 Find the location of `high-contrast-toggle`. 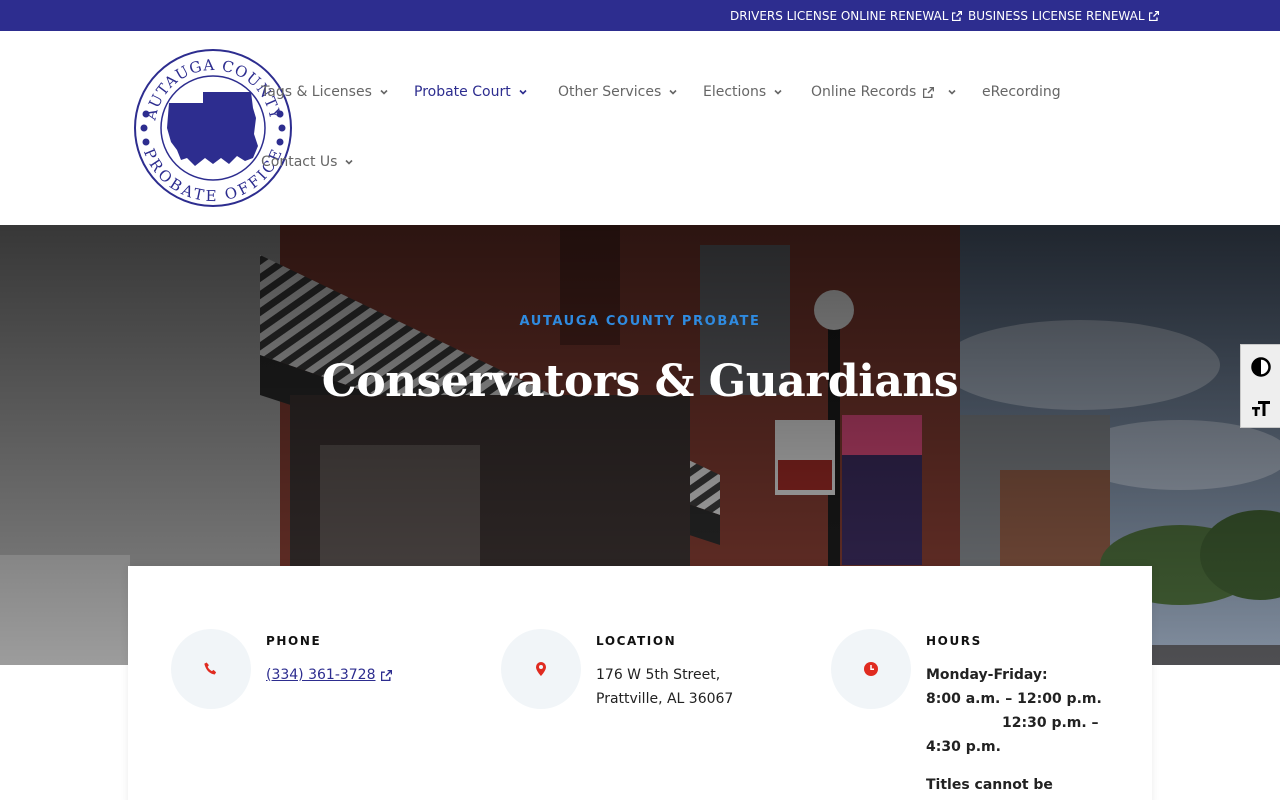

high-contrast-toggle is located at coordinates (1260, 367).